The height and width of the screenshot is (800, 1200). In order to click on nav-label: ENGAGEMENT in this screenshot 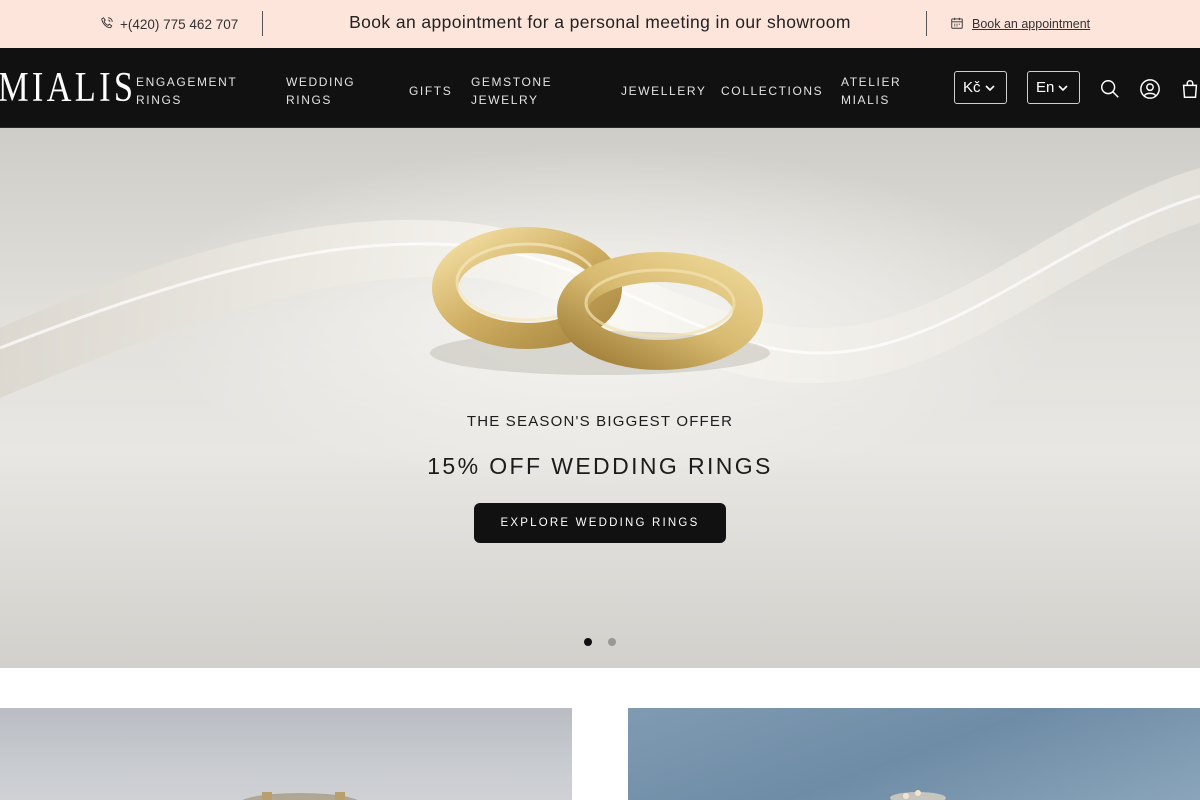, I will do `click(187, 82)`.